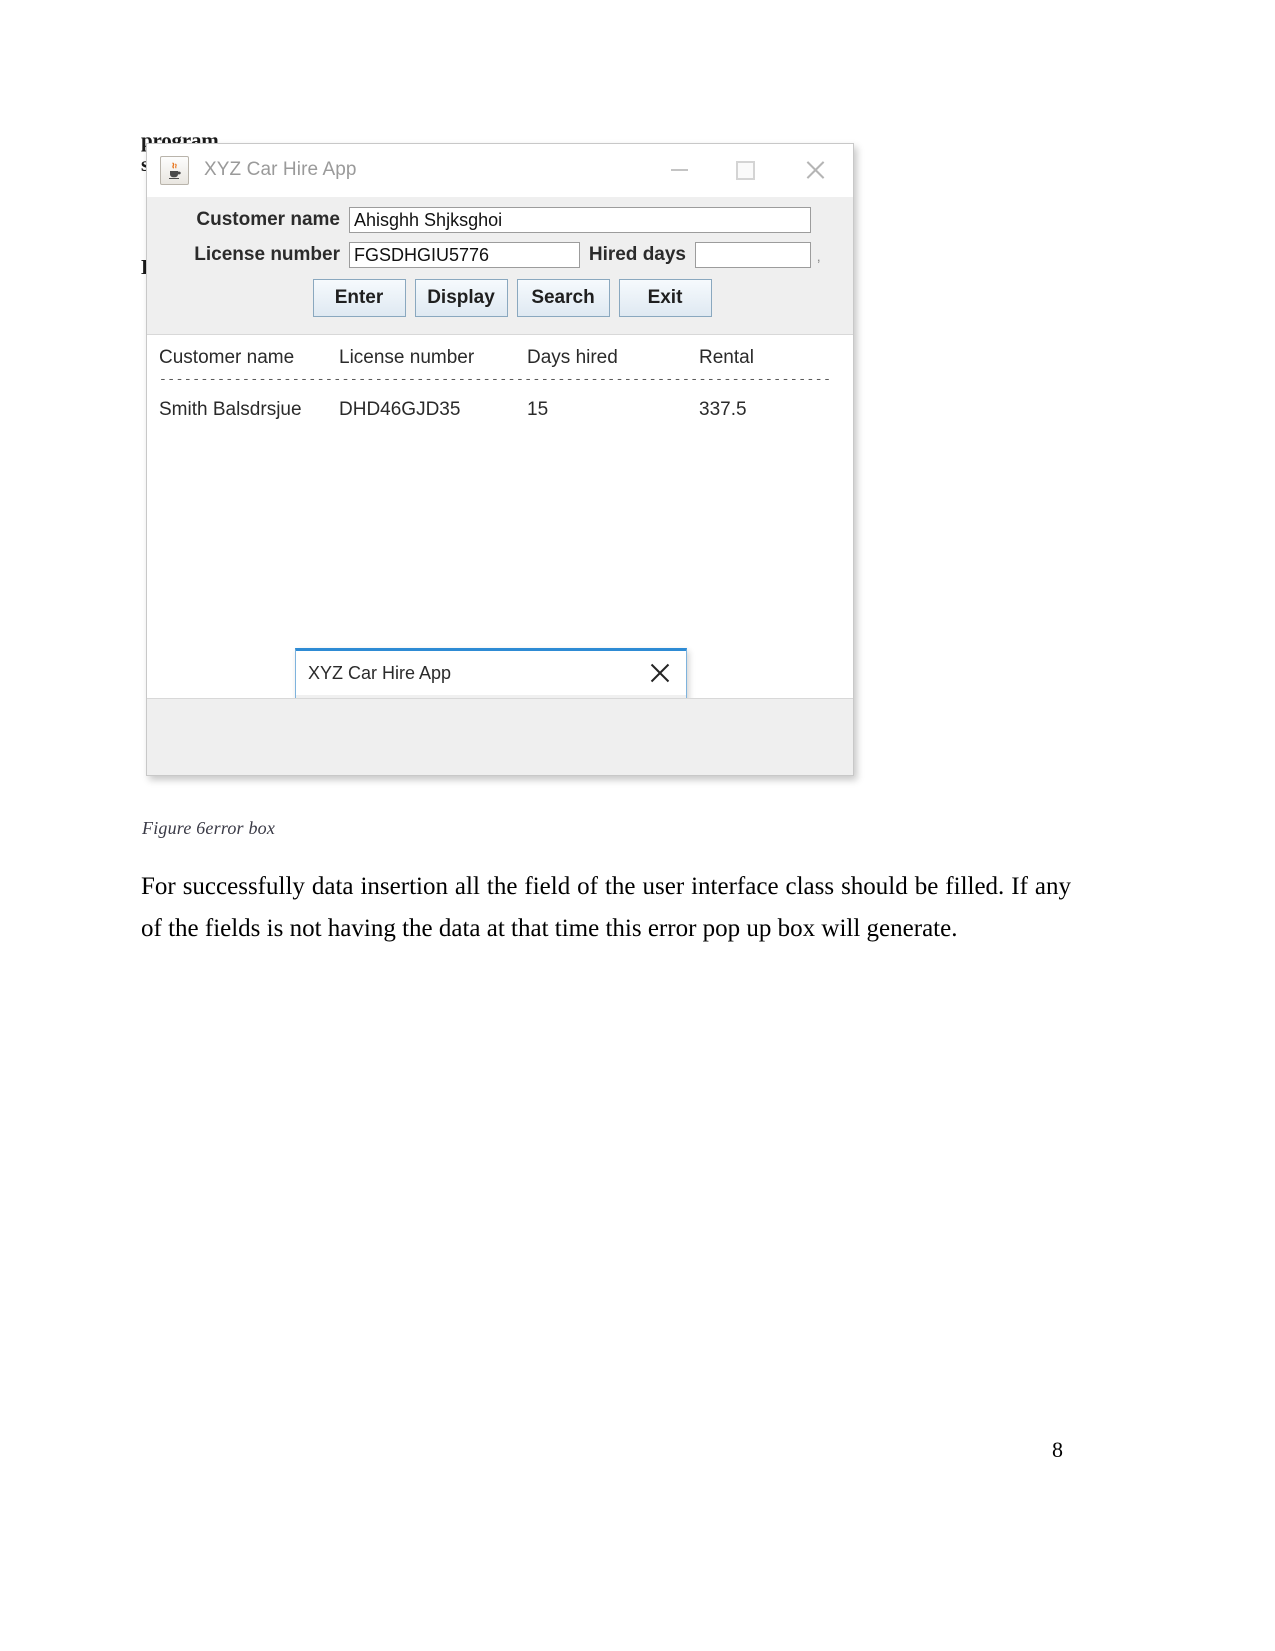 This screenshot has height=1651, width=1275. I want to click on app-footer-panel, so click(500, 736).